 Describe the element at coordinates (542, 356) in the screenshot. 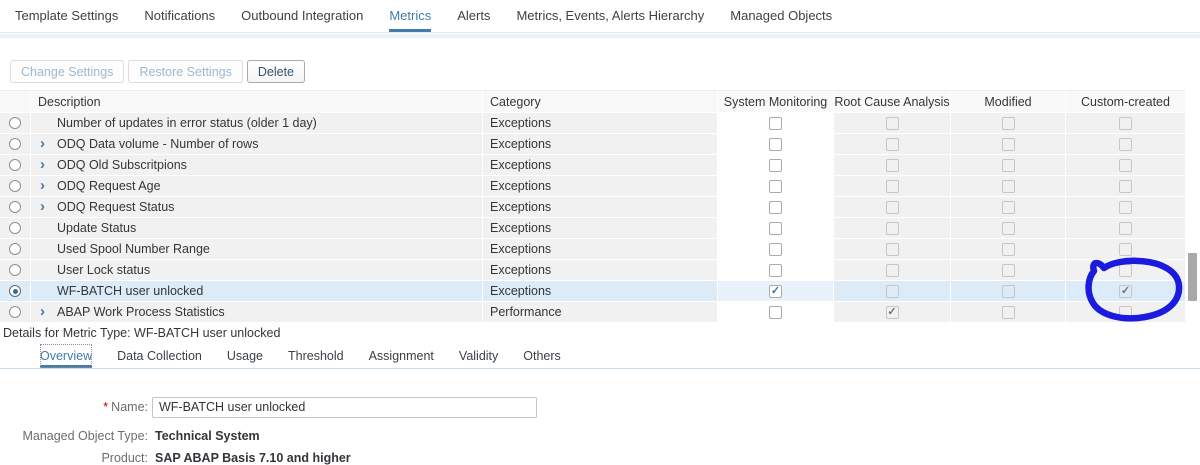

I see `details-tab-others: Others` at that location.